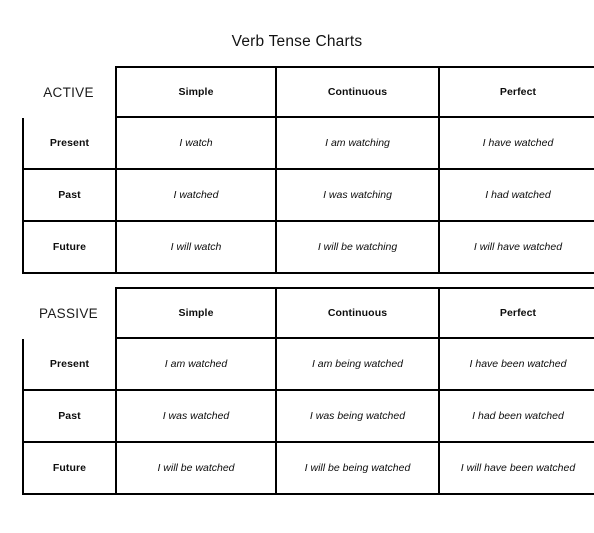 This screenshot has width=594, height=533. Describe the element at coordinates (356, 469) in the screenshot. I see `table-cell: I will be being watched` at that location.